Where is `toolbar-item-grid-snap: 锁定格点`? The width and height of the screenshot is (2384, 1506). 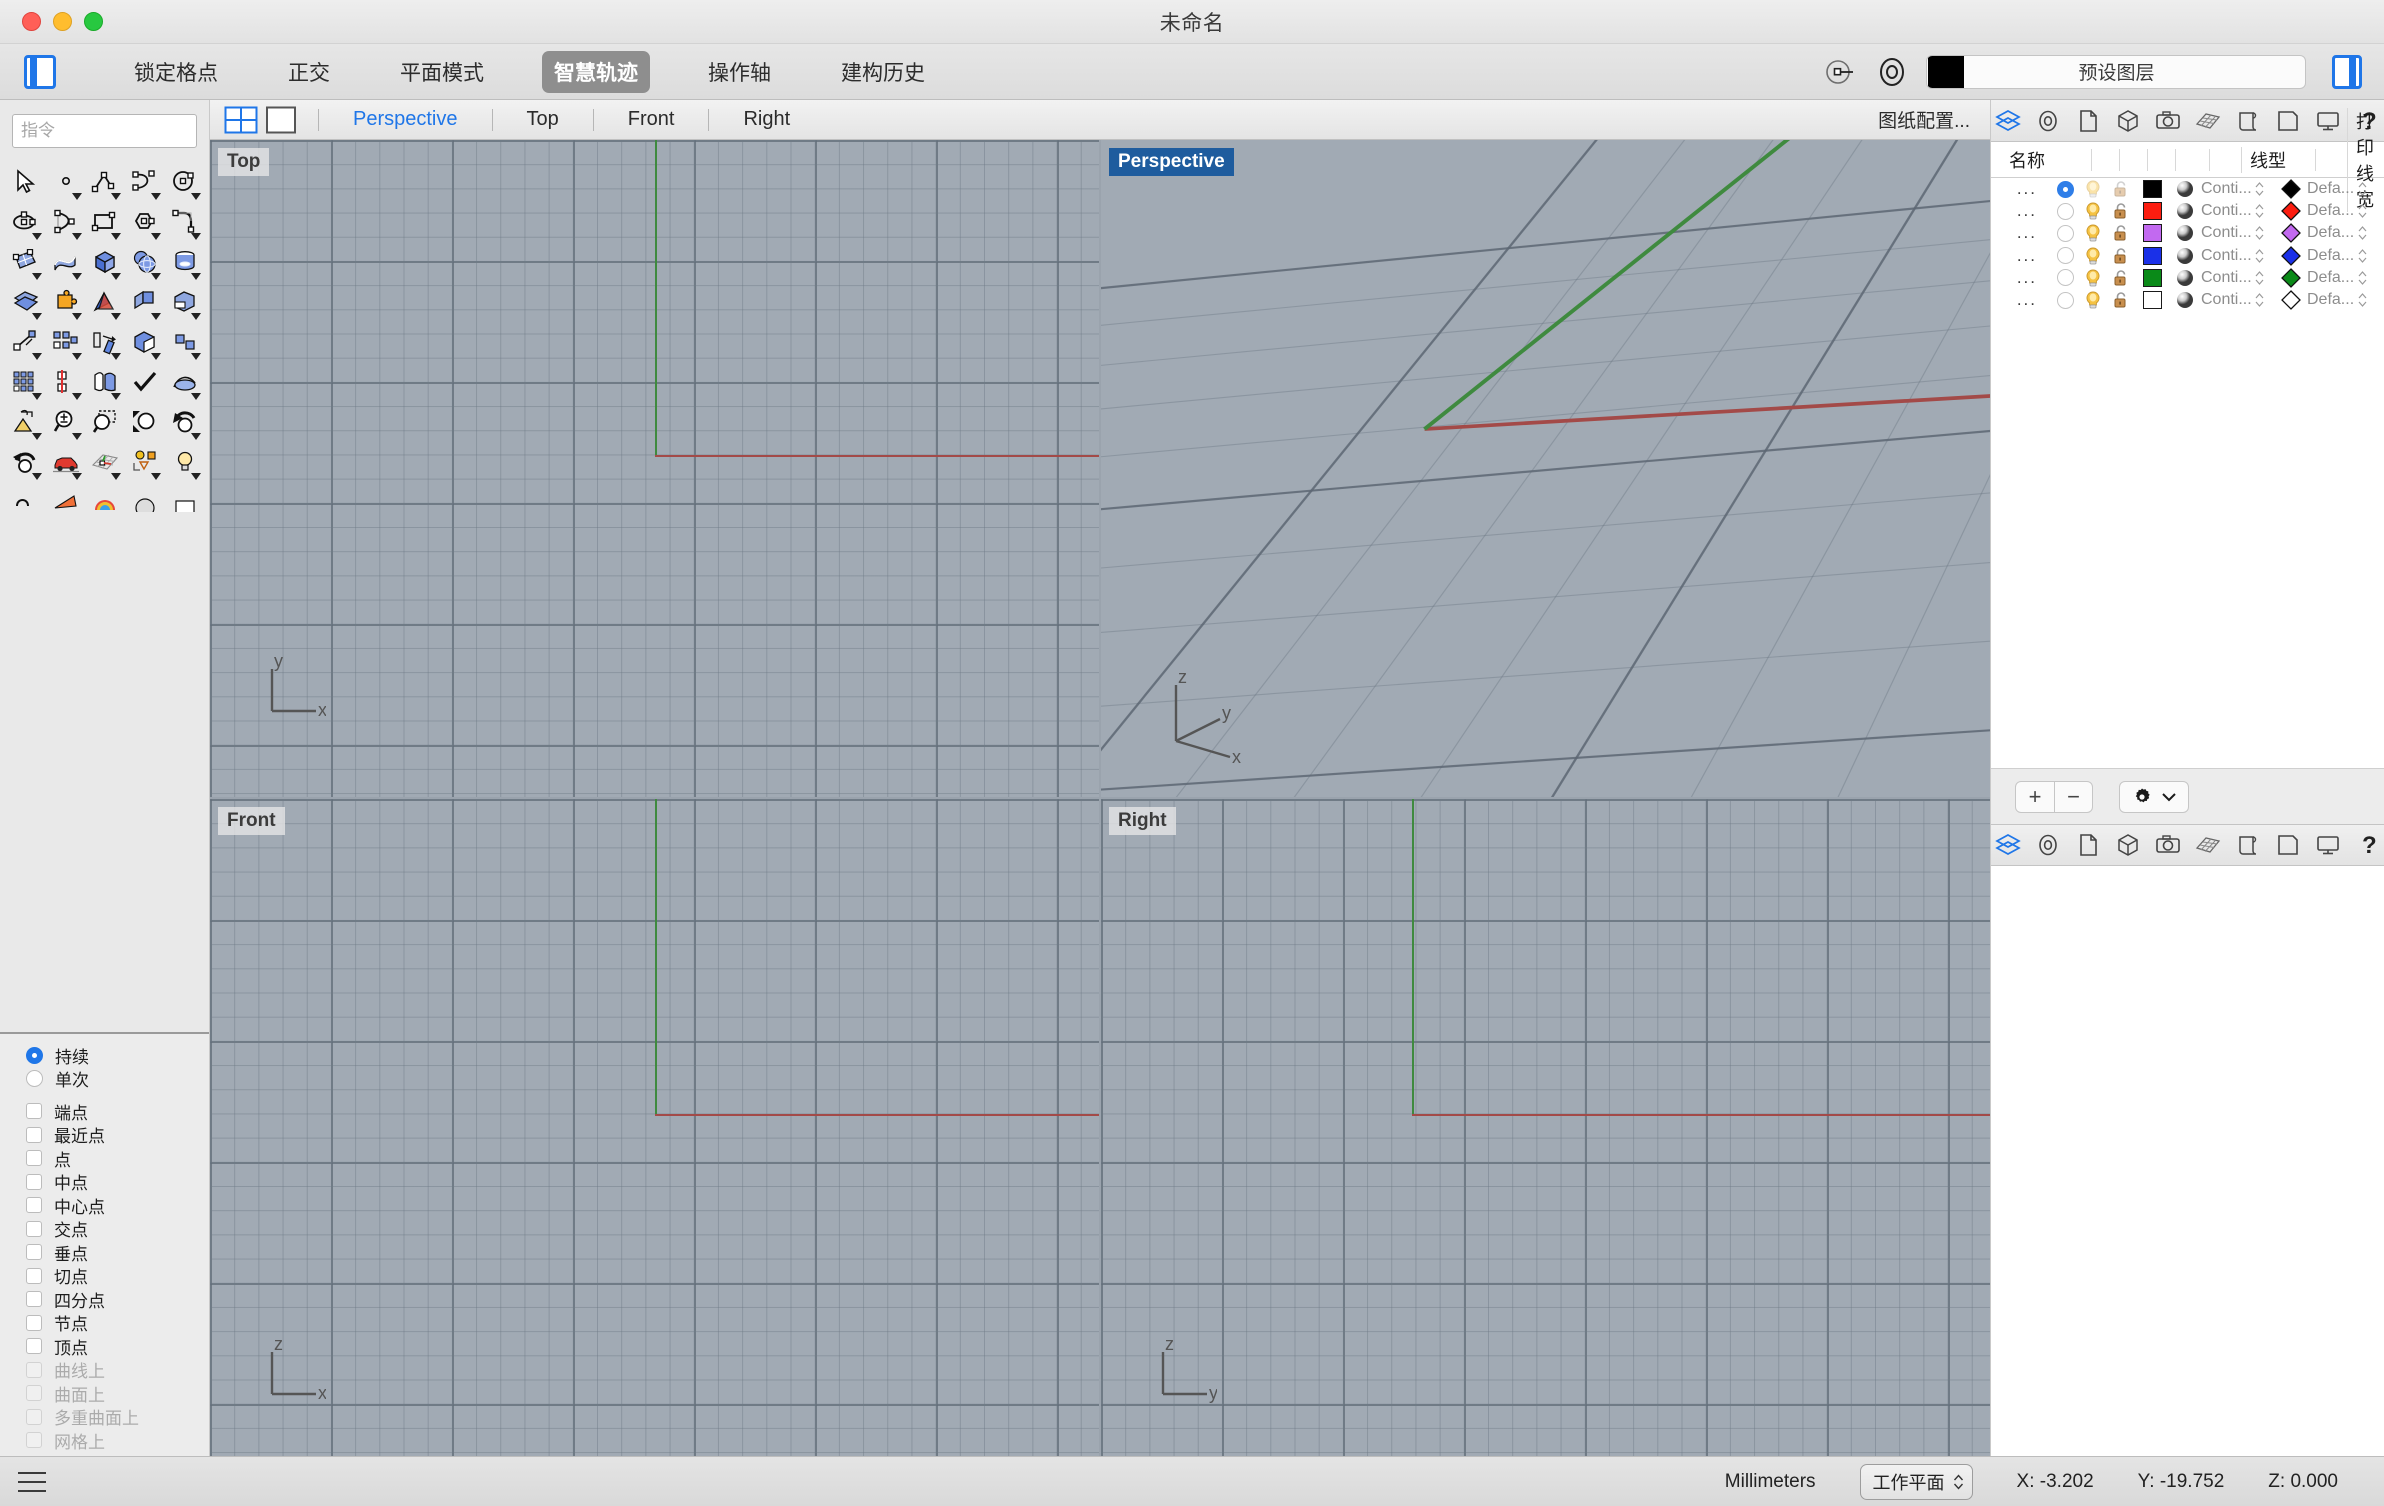 toolbar-item-grid-snap: 锁定格点 is located at coordinates (176, 72).